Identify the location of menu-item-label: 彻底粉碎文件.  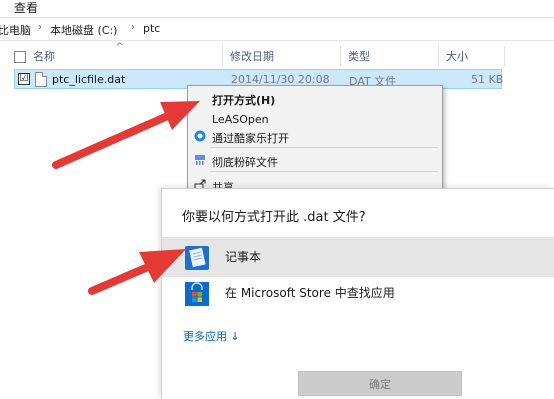
(245, 162).